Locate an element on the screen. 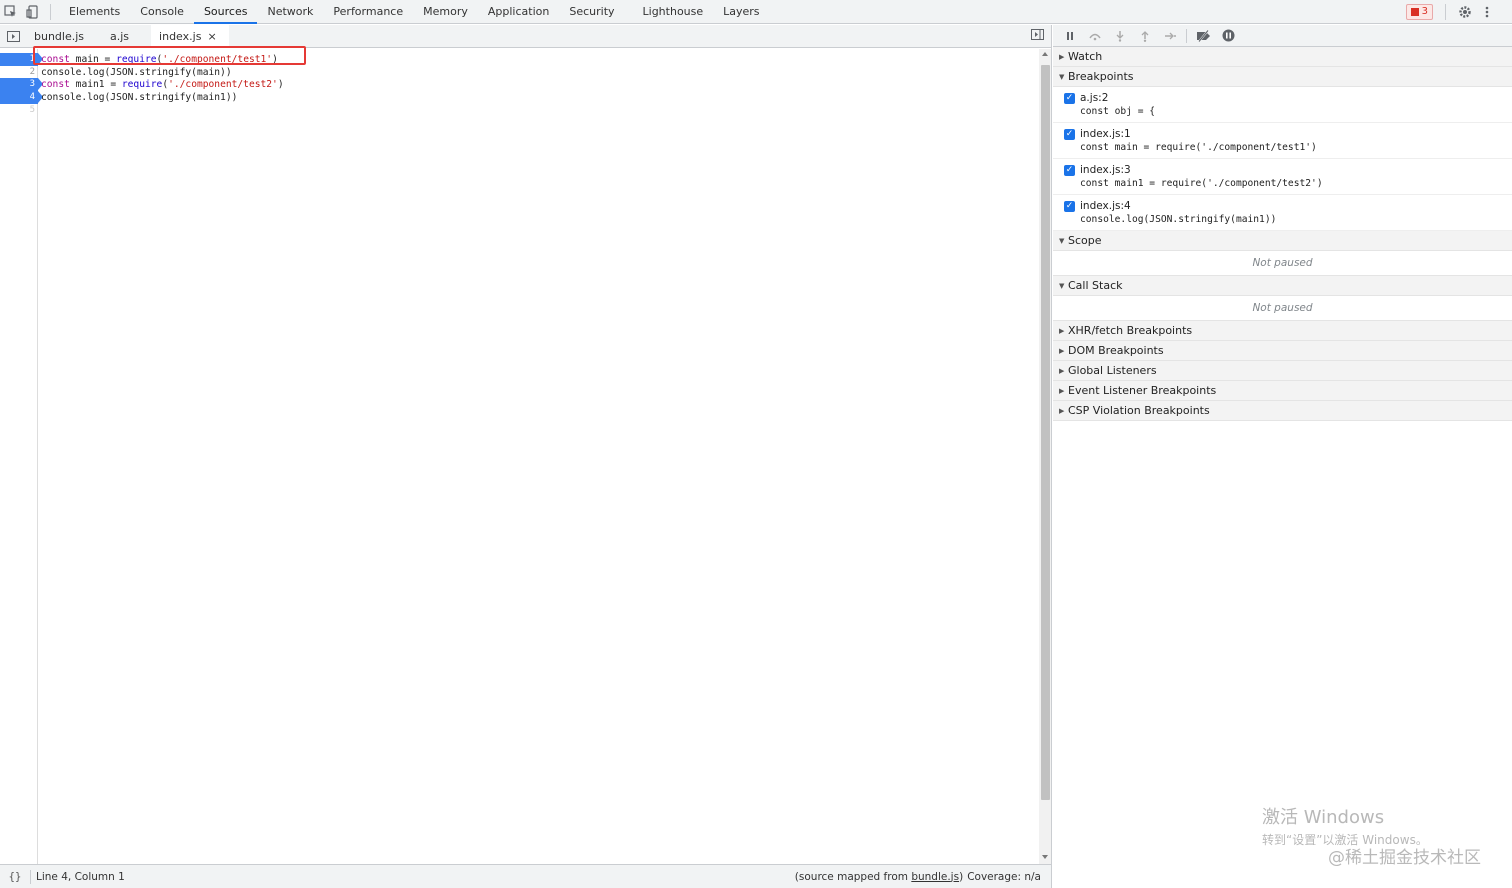  breakpoint-location: index.js:3 is located at coordinates (1105, 170).